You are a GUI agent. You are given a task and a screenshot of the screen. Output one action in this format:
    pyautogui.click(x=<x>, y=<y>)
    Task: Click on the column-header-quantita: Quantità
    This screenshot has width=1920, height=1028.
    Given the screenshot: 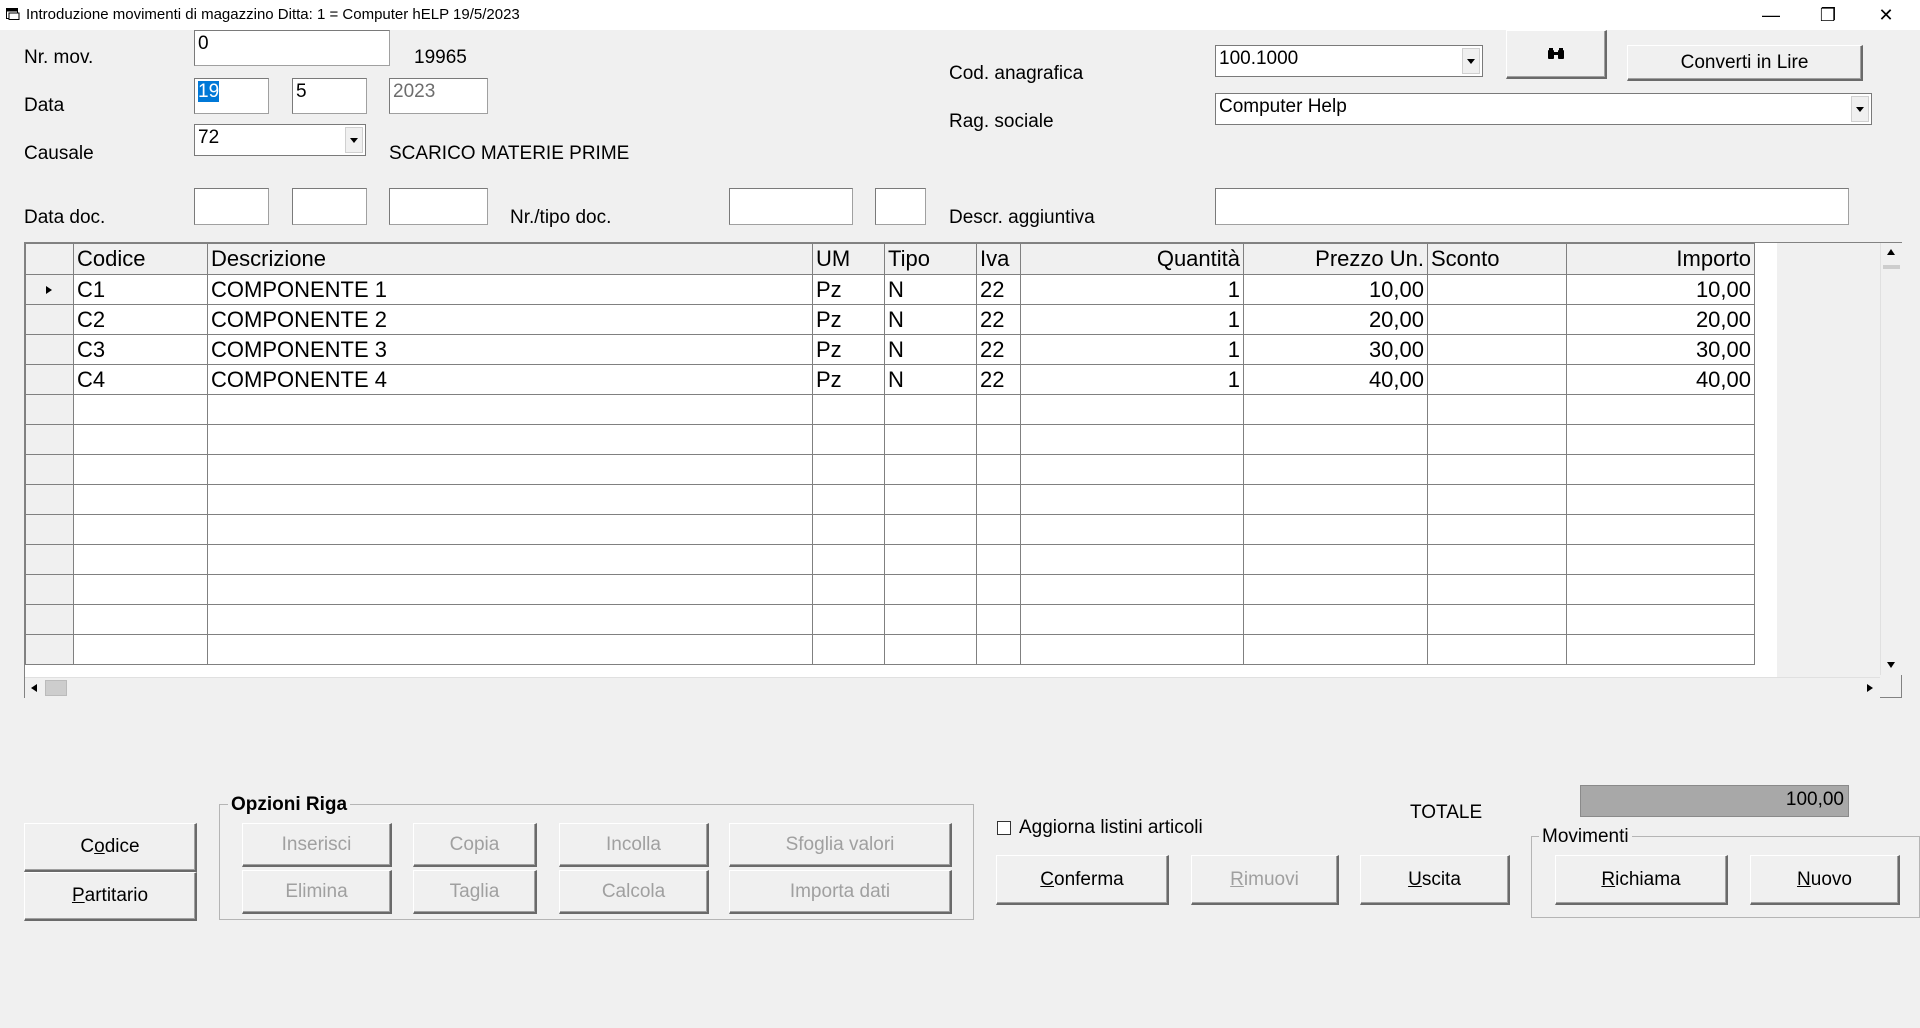 What is the action you would take?
    pyautogui.click(x=1132, y=259)
    